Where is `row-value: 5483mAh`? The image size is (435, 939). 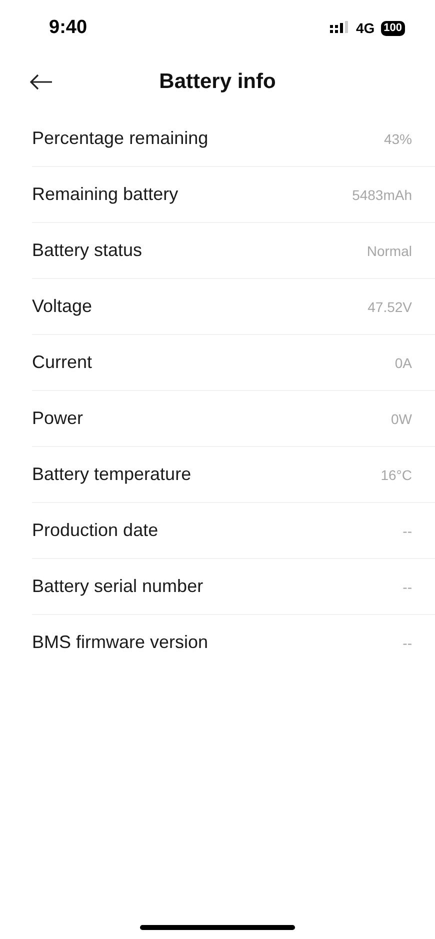 row-value: 5483mAh is located at coordinates (382, 194).